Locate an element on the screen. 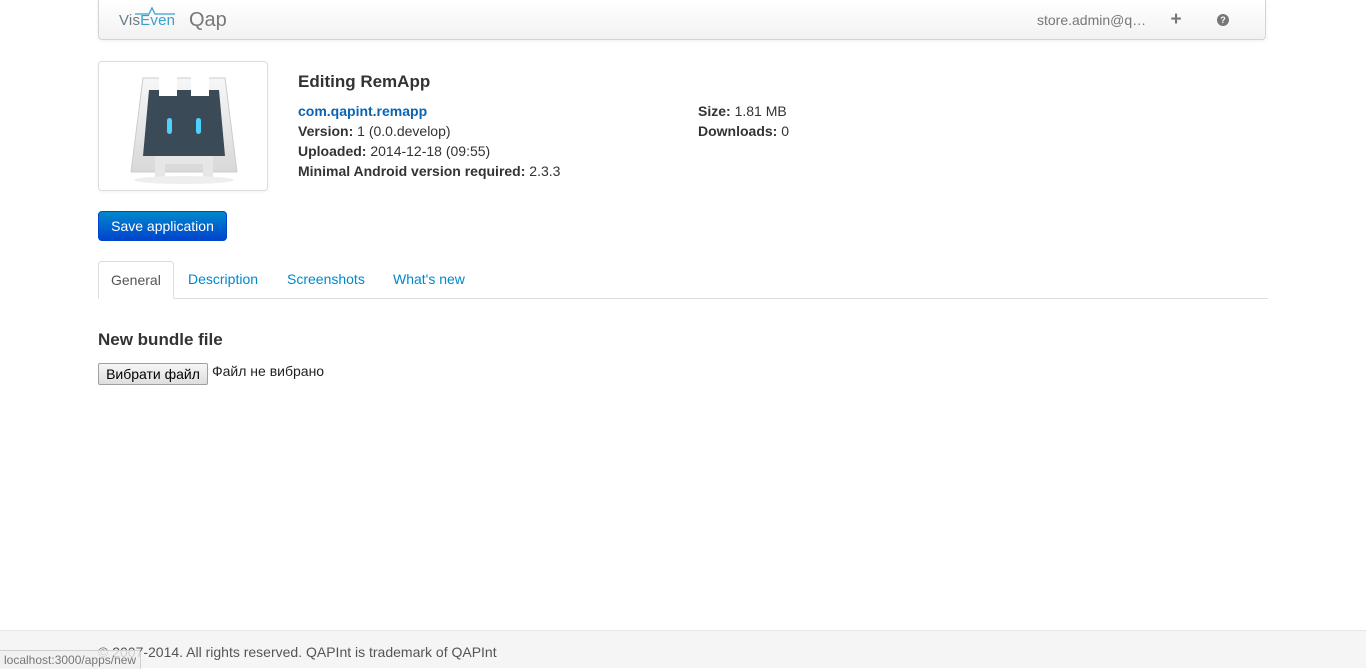 The image size is (1366, 669). choose-file-button: Вибрати файл is located at coordinates (153, 374).